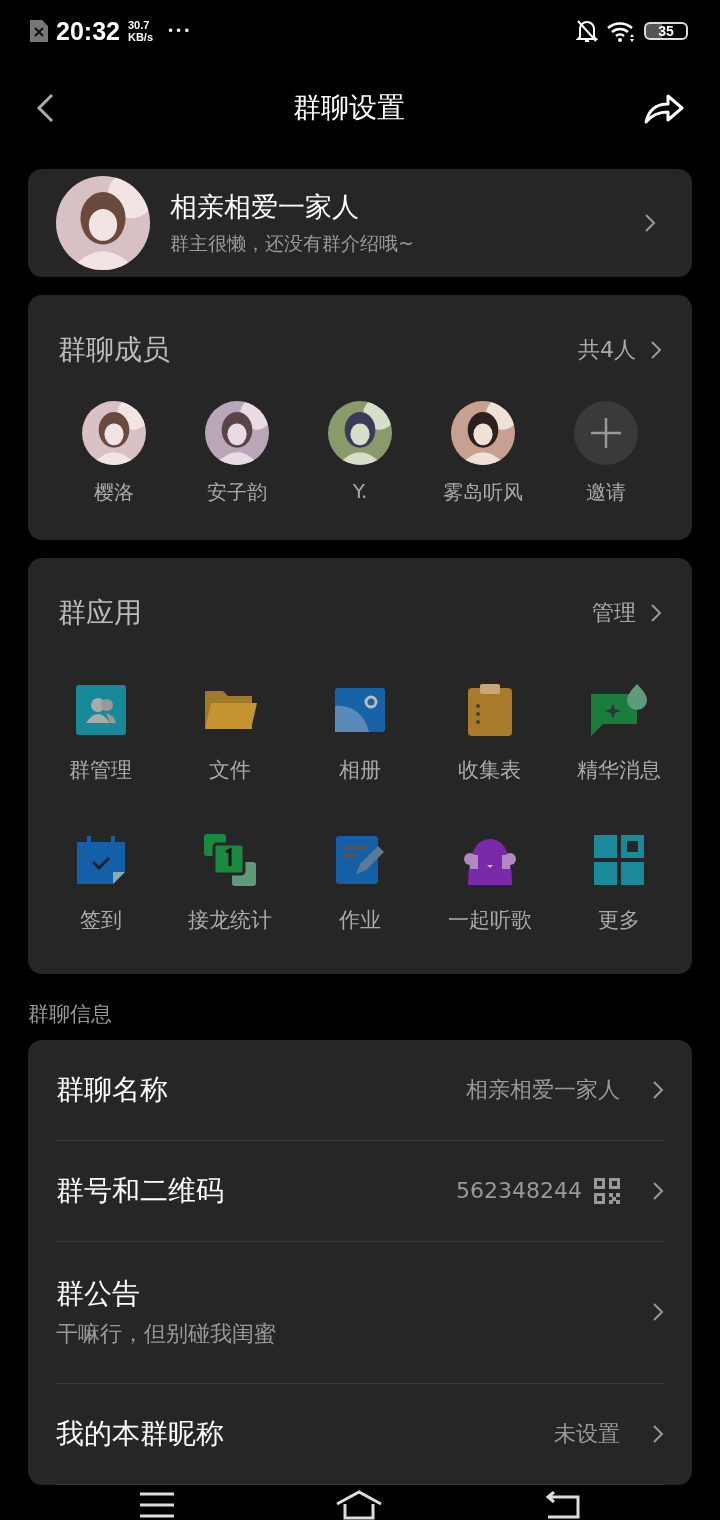 The width and height of the screenshot is (720, 1520). I want to click on row-label: 群聊名称, so click(112, 1089).